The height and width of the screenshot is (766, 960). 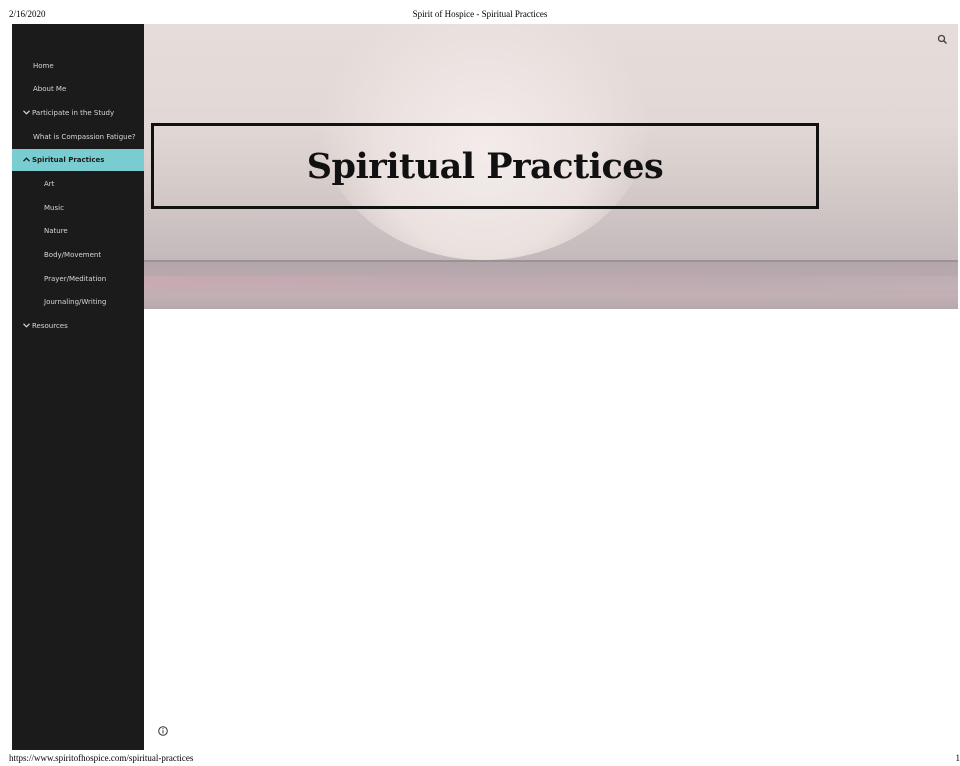 I want to click on sidebar-item-participate: Participate in the Study, so click(x=78, y=113).